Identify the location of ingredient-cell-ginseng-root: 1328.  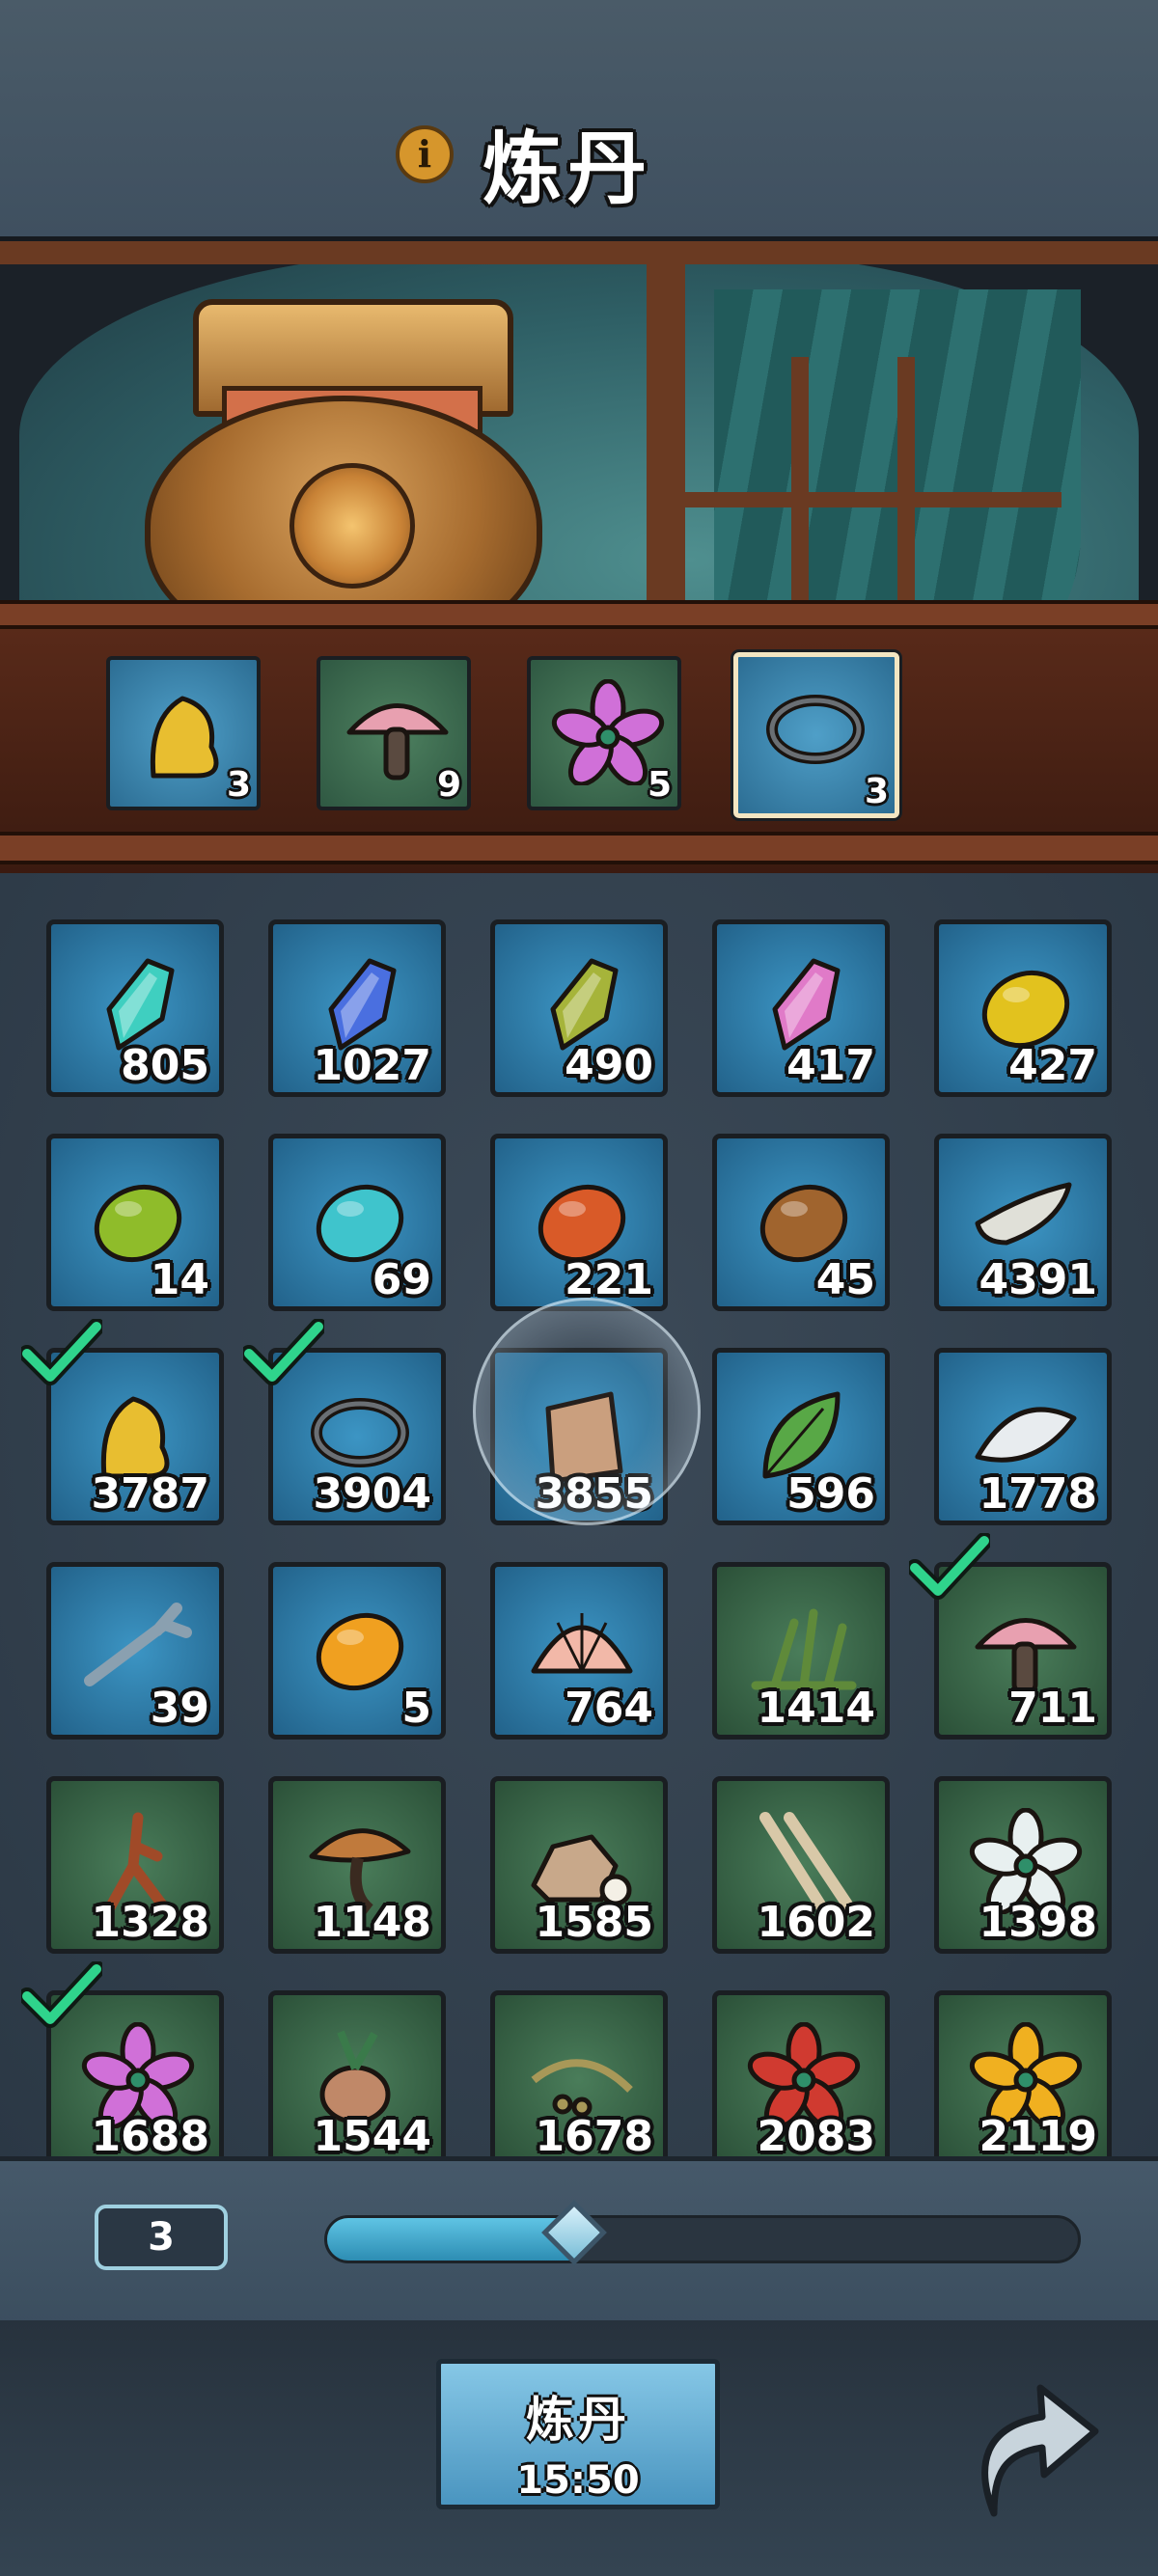
(135, 1865).